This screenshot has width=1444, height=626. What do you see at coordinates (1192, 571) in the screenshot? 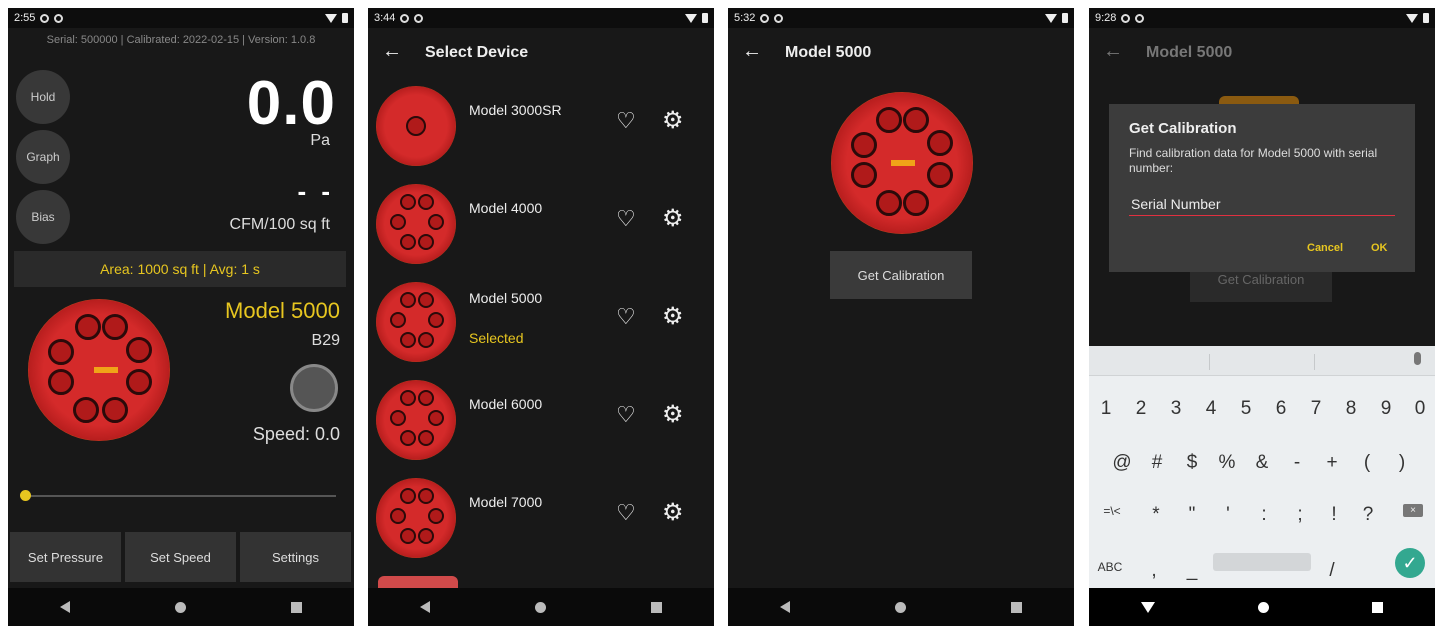
I see `key: _` at bounding box center [1192, 571].